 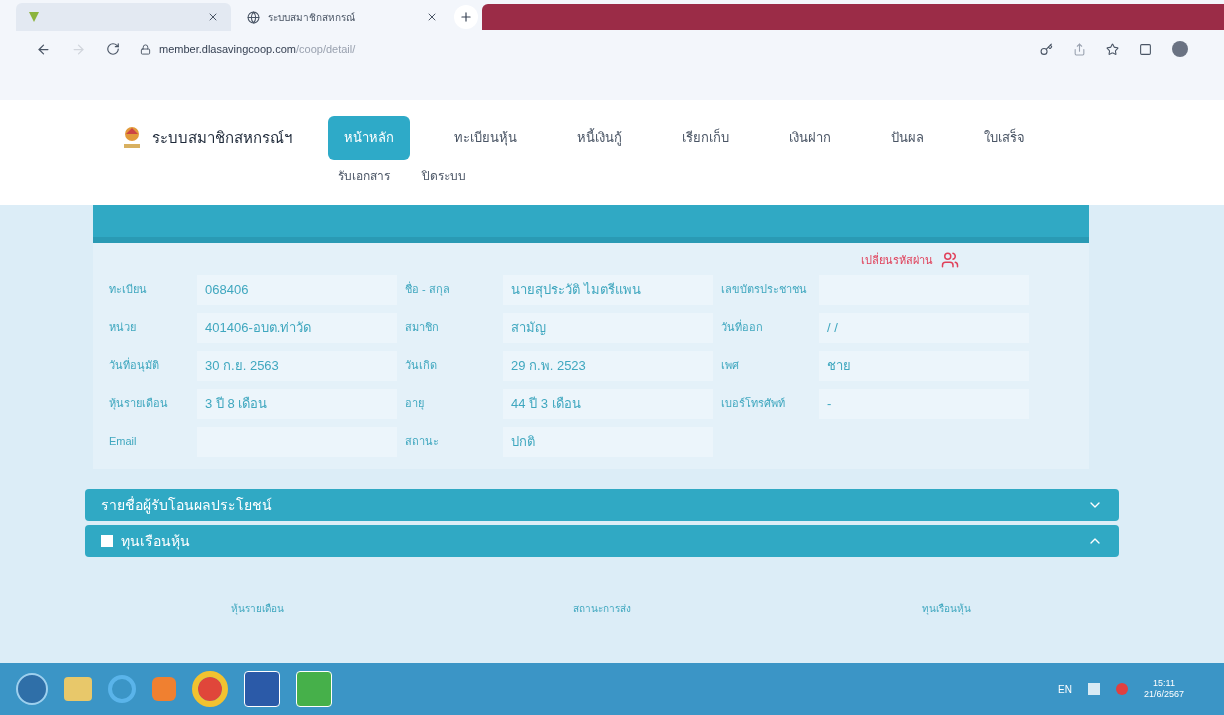 I want to click on field-label: เพศ, so click(x=730, y=366).